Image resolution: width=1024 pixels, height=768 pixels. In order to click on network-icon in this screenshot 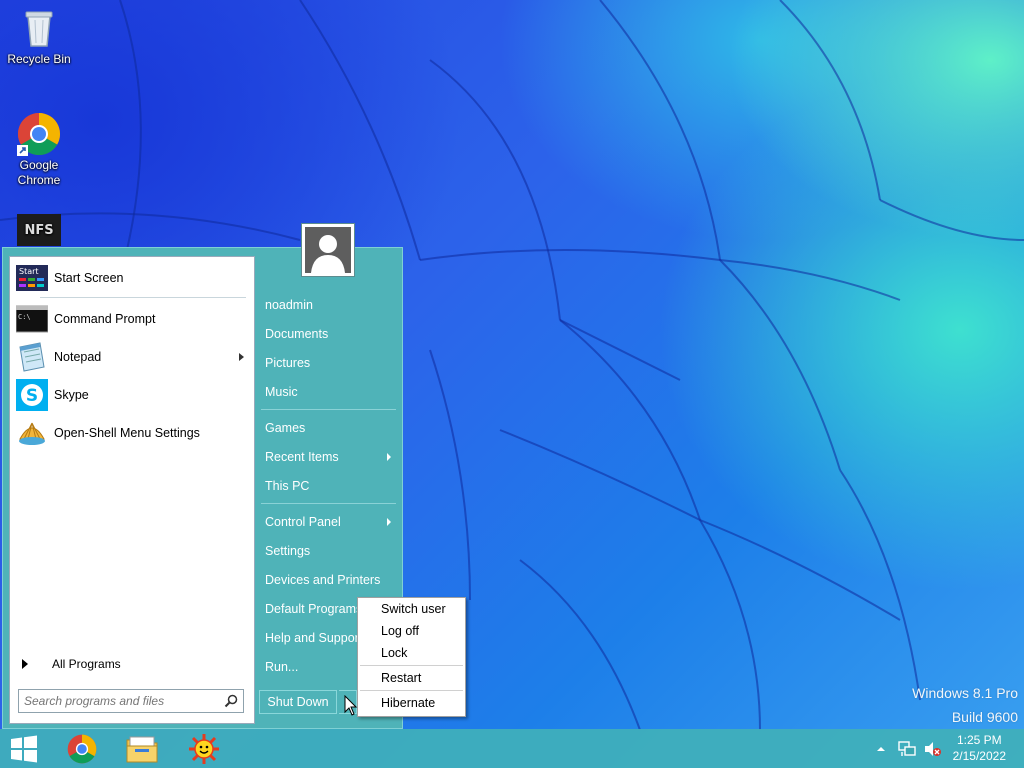, I will do `click(907, 748)`.